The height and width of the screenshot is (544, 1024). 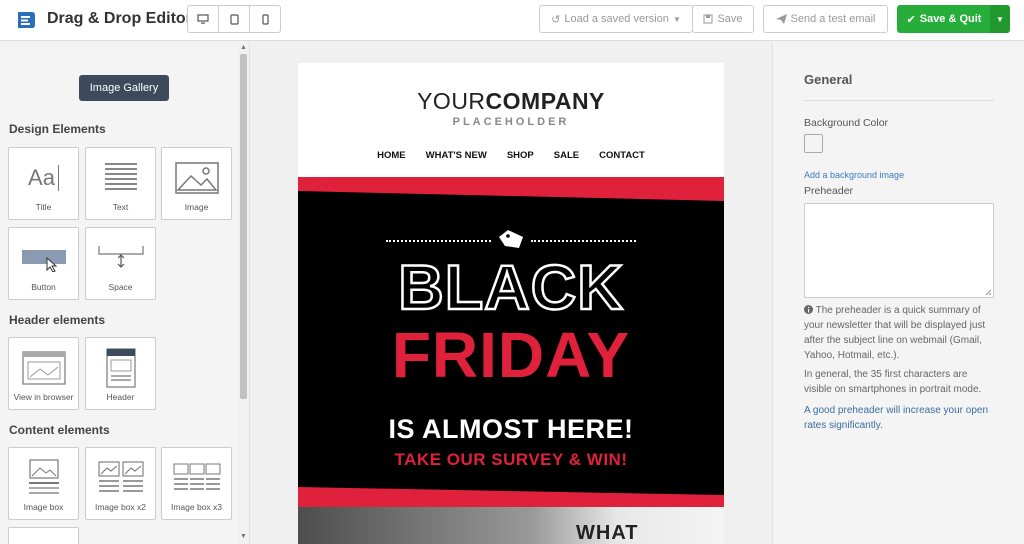 I want to click on send-test-email-button: Send a test email, so click(x=825, y=19).